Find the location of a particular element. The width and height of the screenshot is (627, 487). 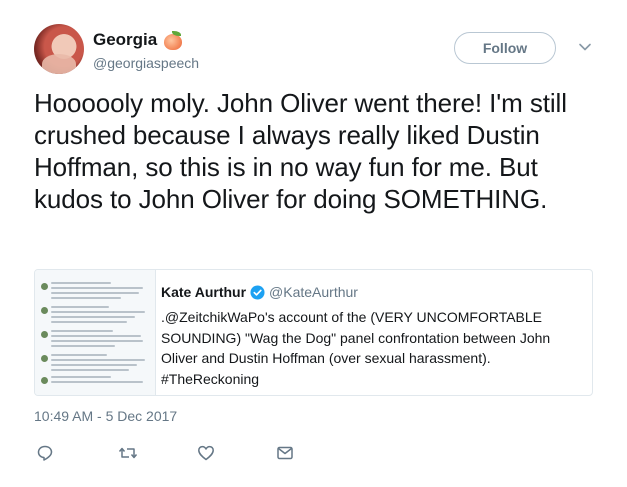

retweet-icon is located at coordinates (128, 453).